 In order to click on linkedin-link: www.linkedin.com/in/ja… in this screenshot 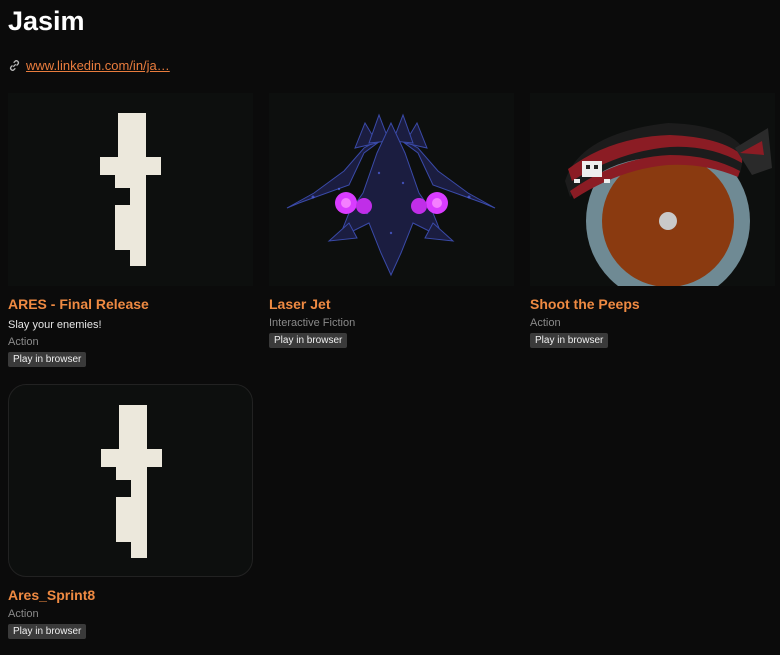, I will do `click(98, 65)`.